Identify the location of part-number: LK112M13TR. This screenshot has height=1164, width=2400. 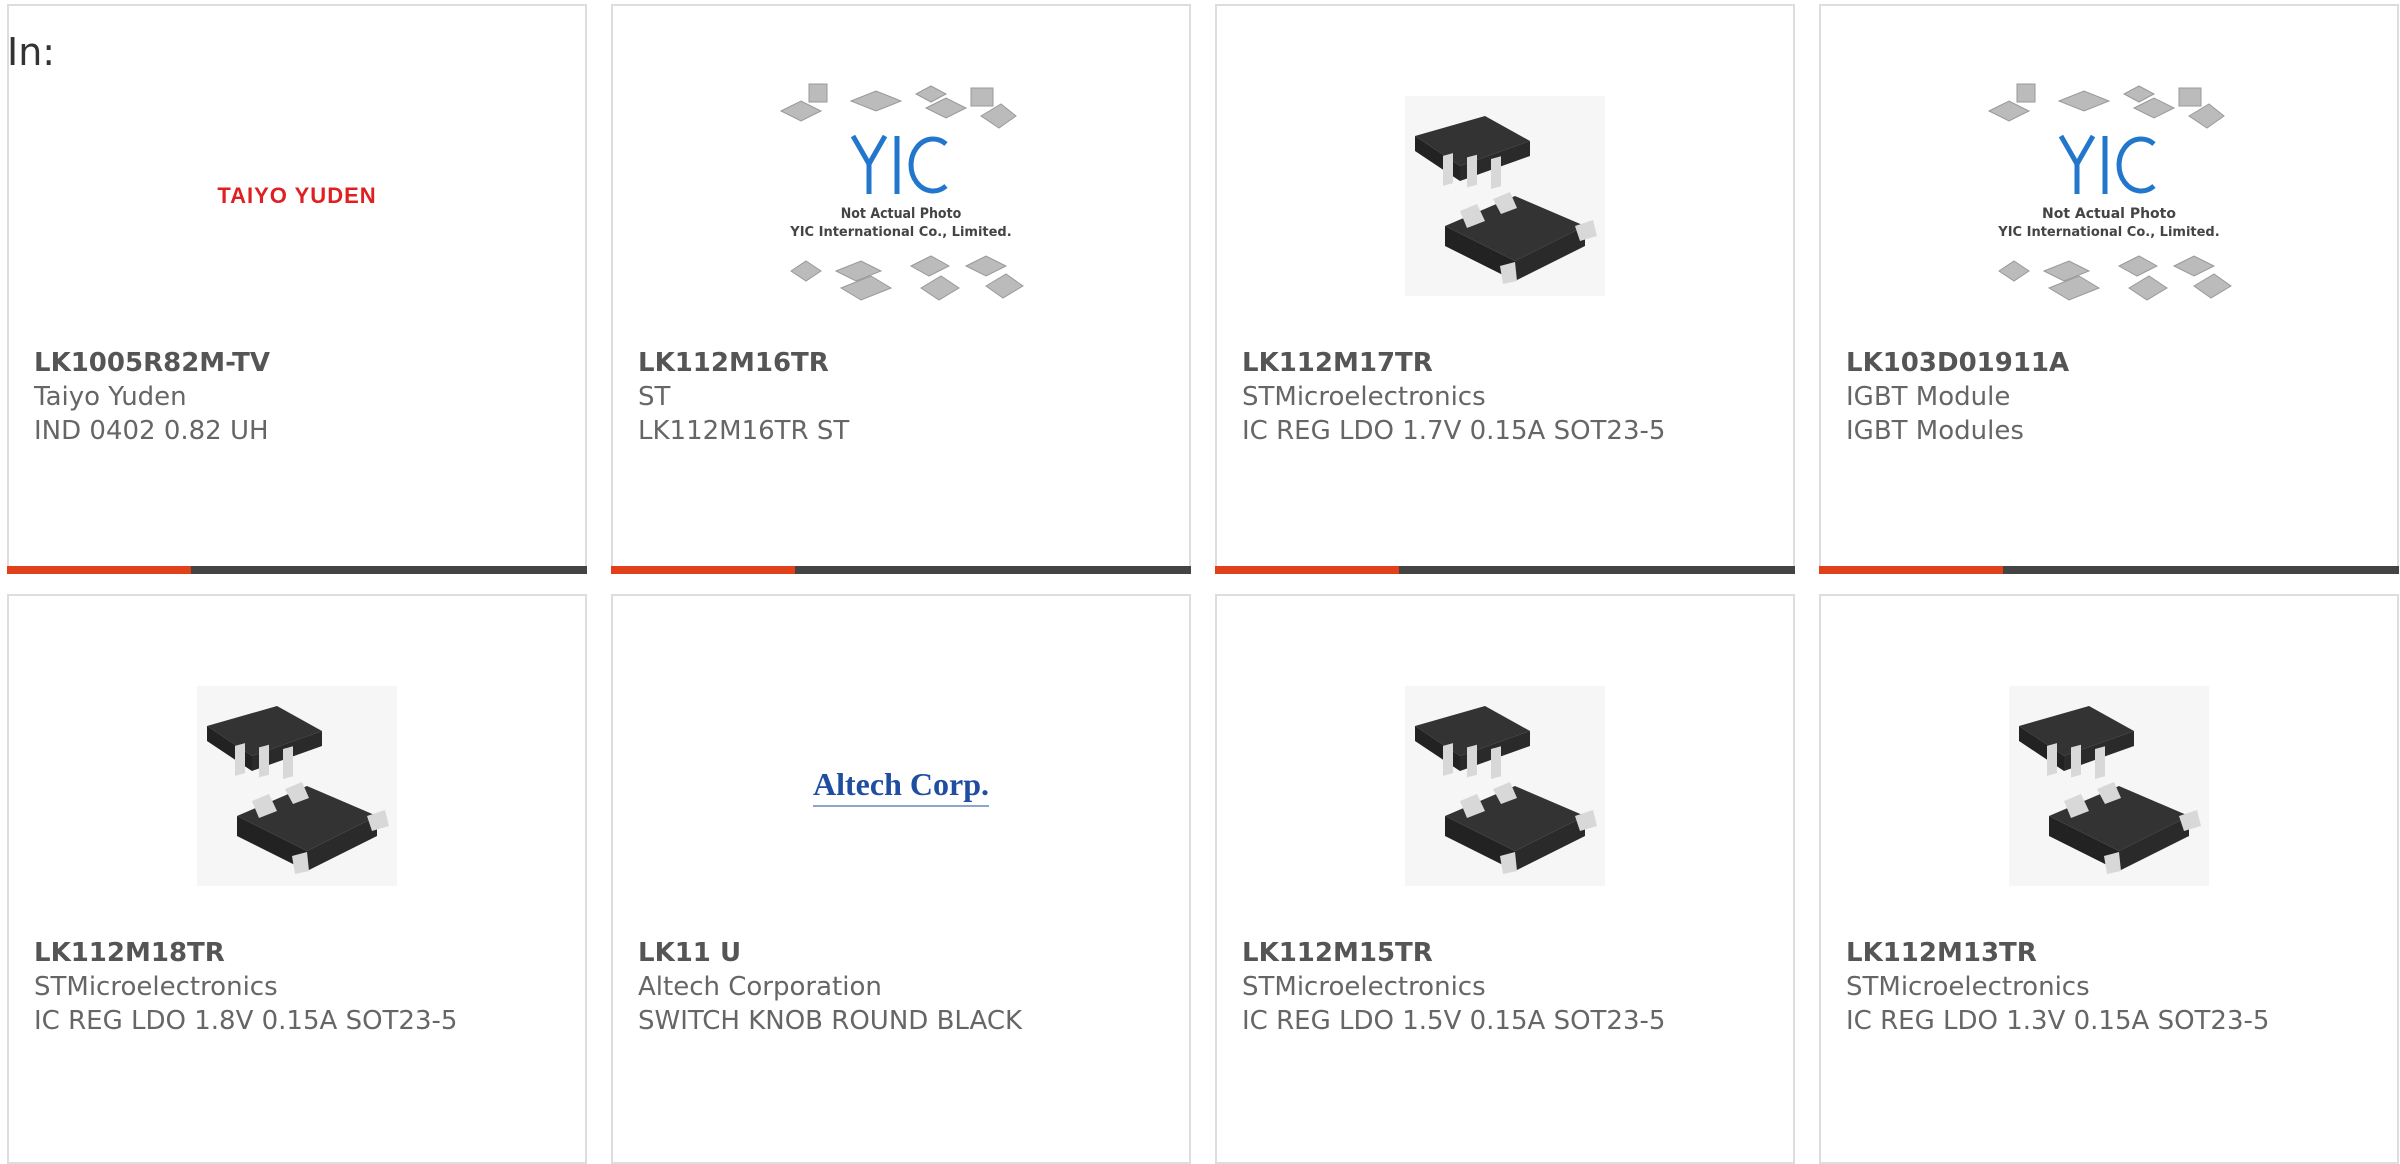
(2111, 953).